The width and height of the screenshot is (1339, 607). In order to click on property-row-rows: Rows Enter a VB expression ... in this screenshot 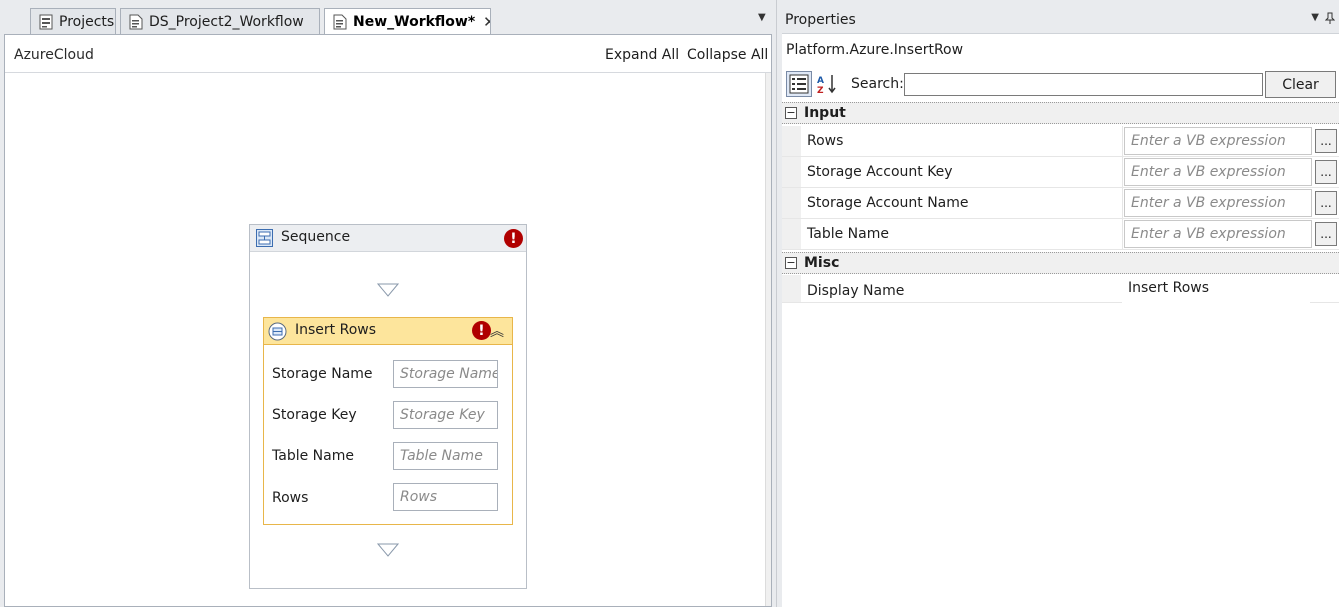, I will do `click(1060, 141)`.